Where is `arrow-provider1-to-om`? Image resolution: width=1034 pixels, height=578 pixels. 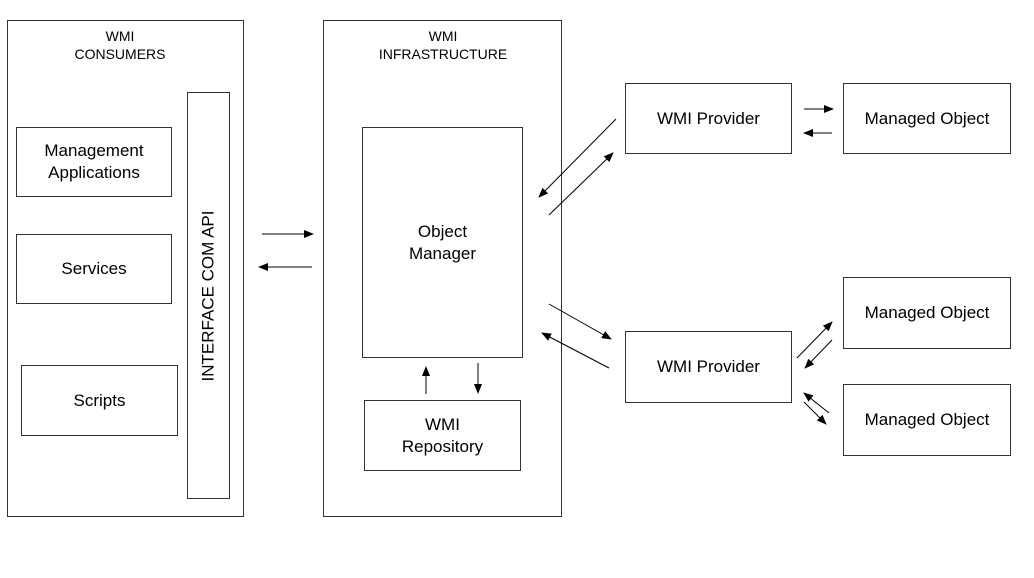 arrow-provider1-to-om is located at coordinates (577, 158).